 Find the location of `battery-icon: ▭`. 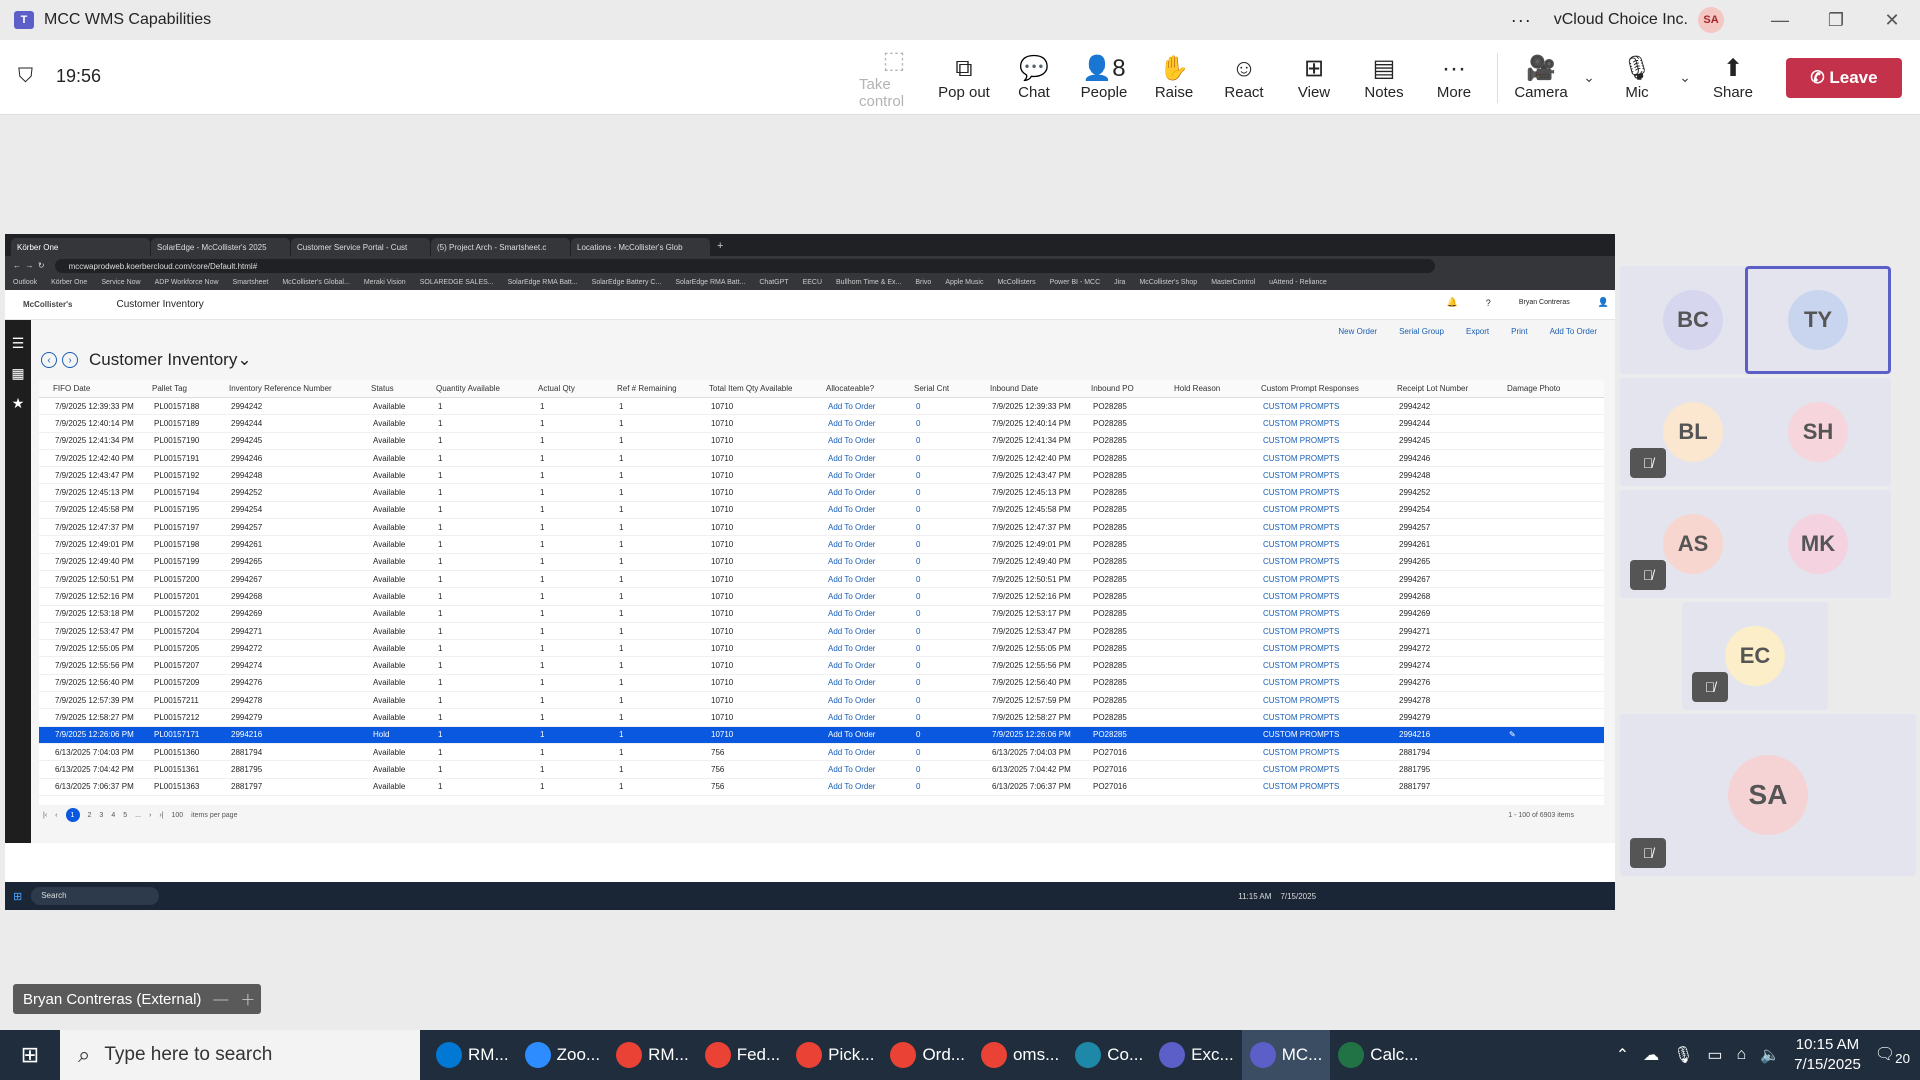

battery-icon: ▭ is located at coordinates (1714, 1055).